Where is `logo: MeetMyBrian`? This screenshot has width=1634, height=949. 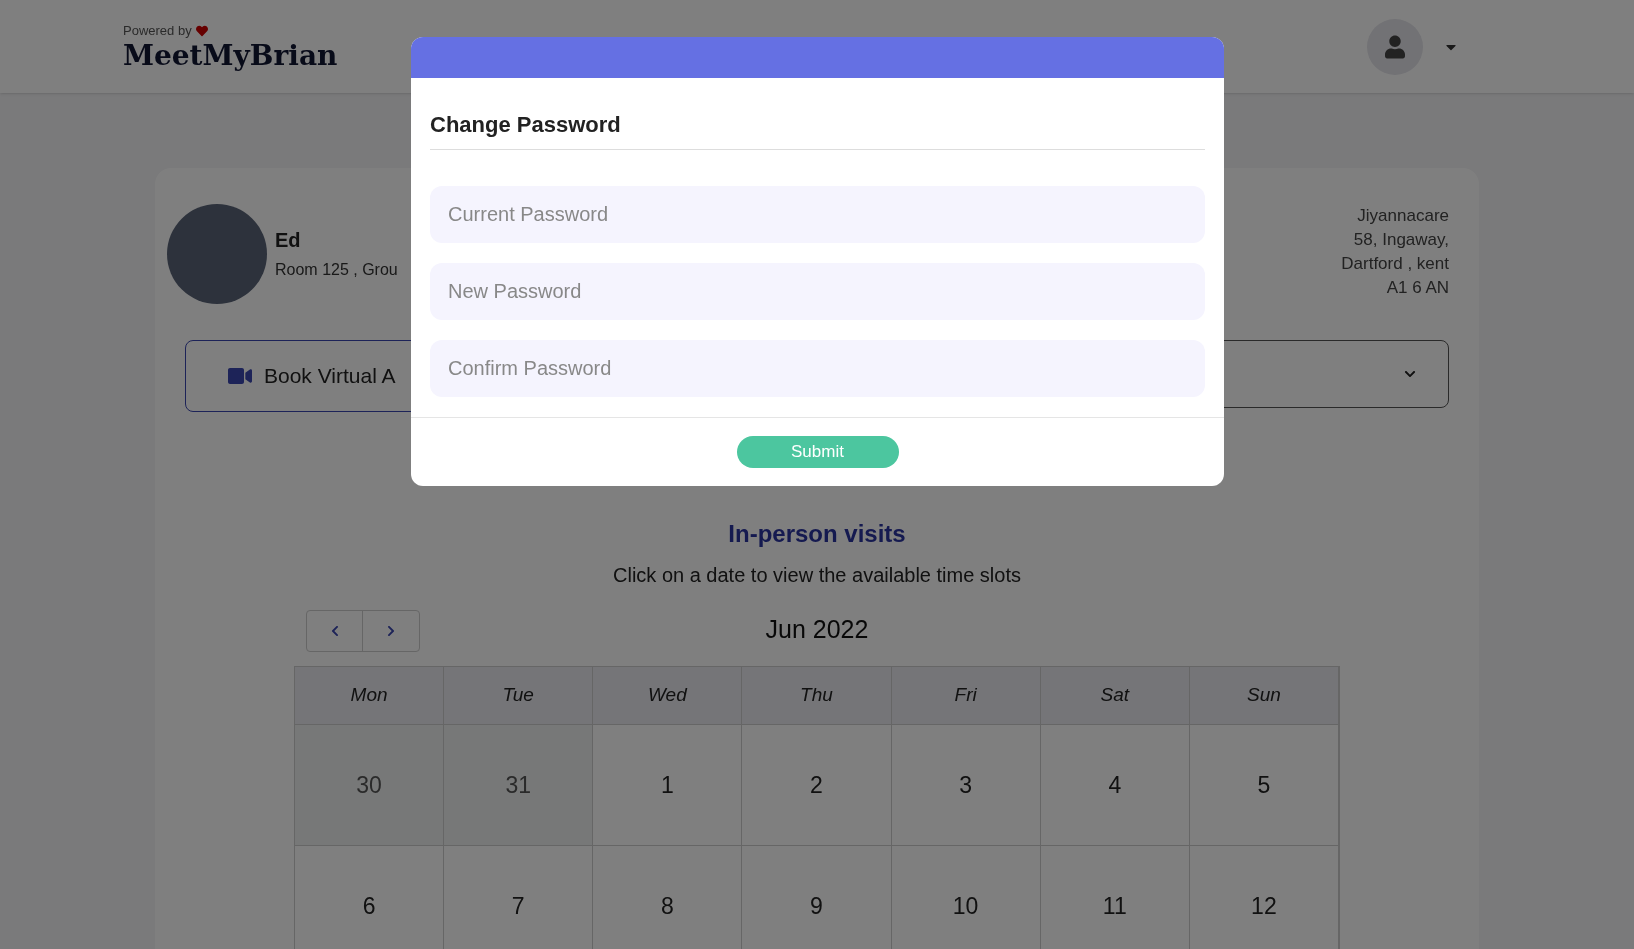
logo: MeetMyBrian is located at coordinates (230, 56).